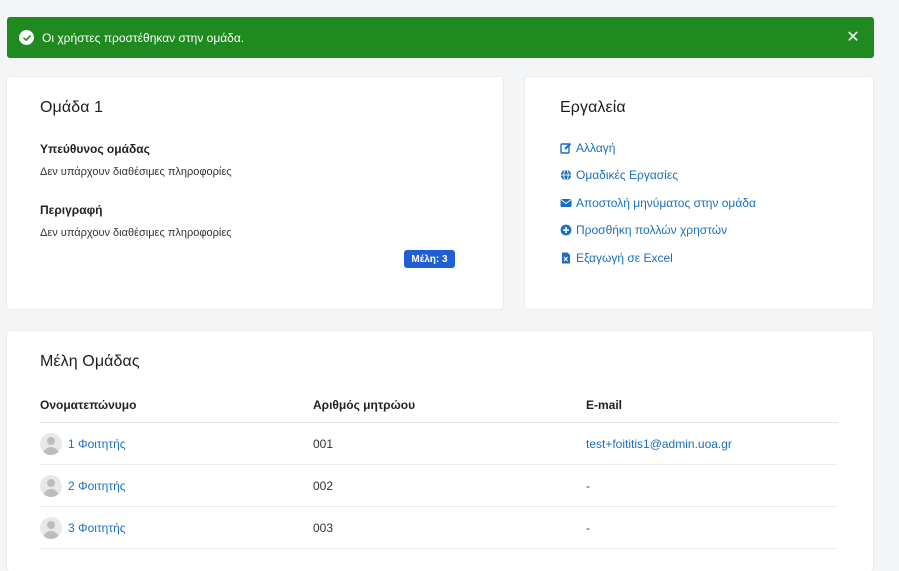 The width and height of the screenshot is (899, 571). Describe the element at coordinates (566, 203) in the screenshot. I see `envelope-icon` at that location.